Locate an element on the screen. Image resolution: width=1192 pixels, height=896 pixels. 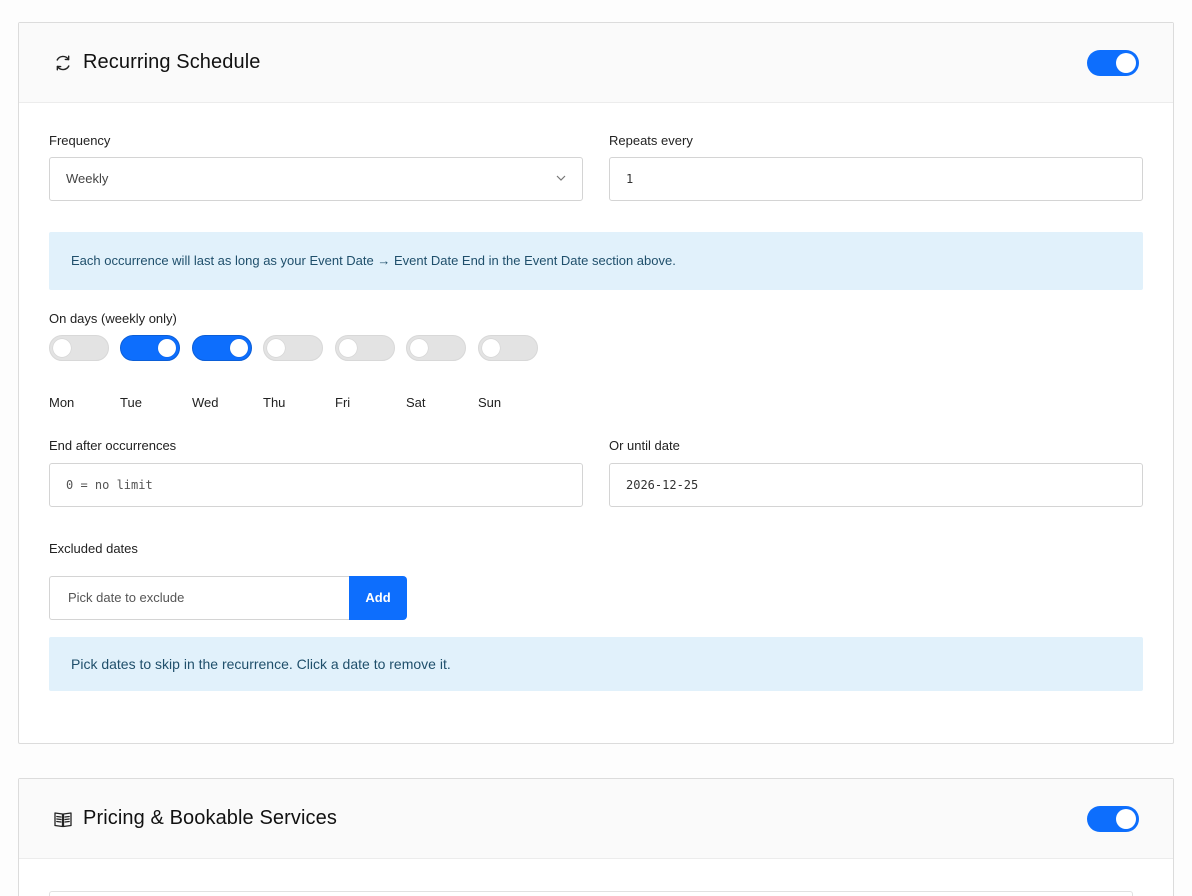
end-after-label: End after occurrences is located at coordinates (113, 445).